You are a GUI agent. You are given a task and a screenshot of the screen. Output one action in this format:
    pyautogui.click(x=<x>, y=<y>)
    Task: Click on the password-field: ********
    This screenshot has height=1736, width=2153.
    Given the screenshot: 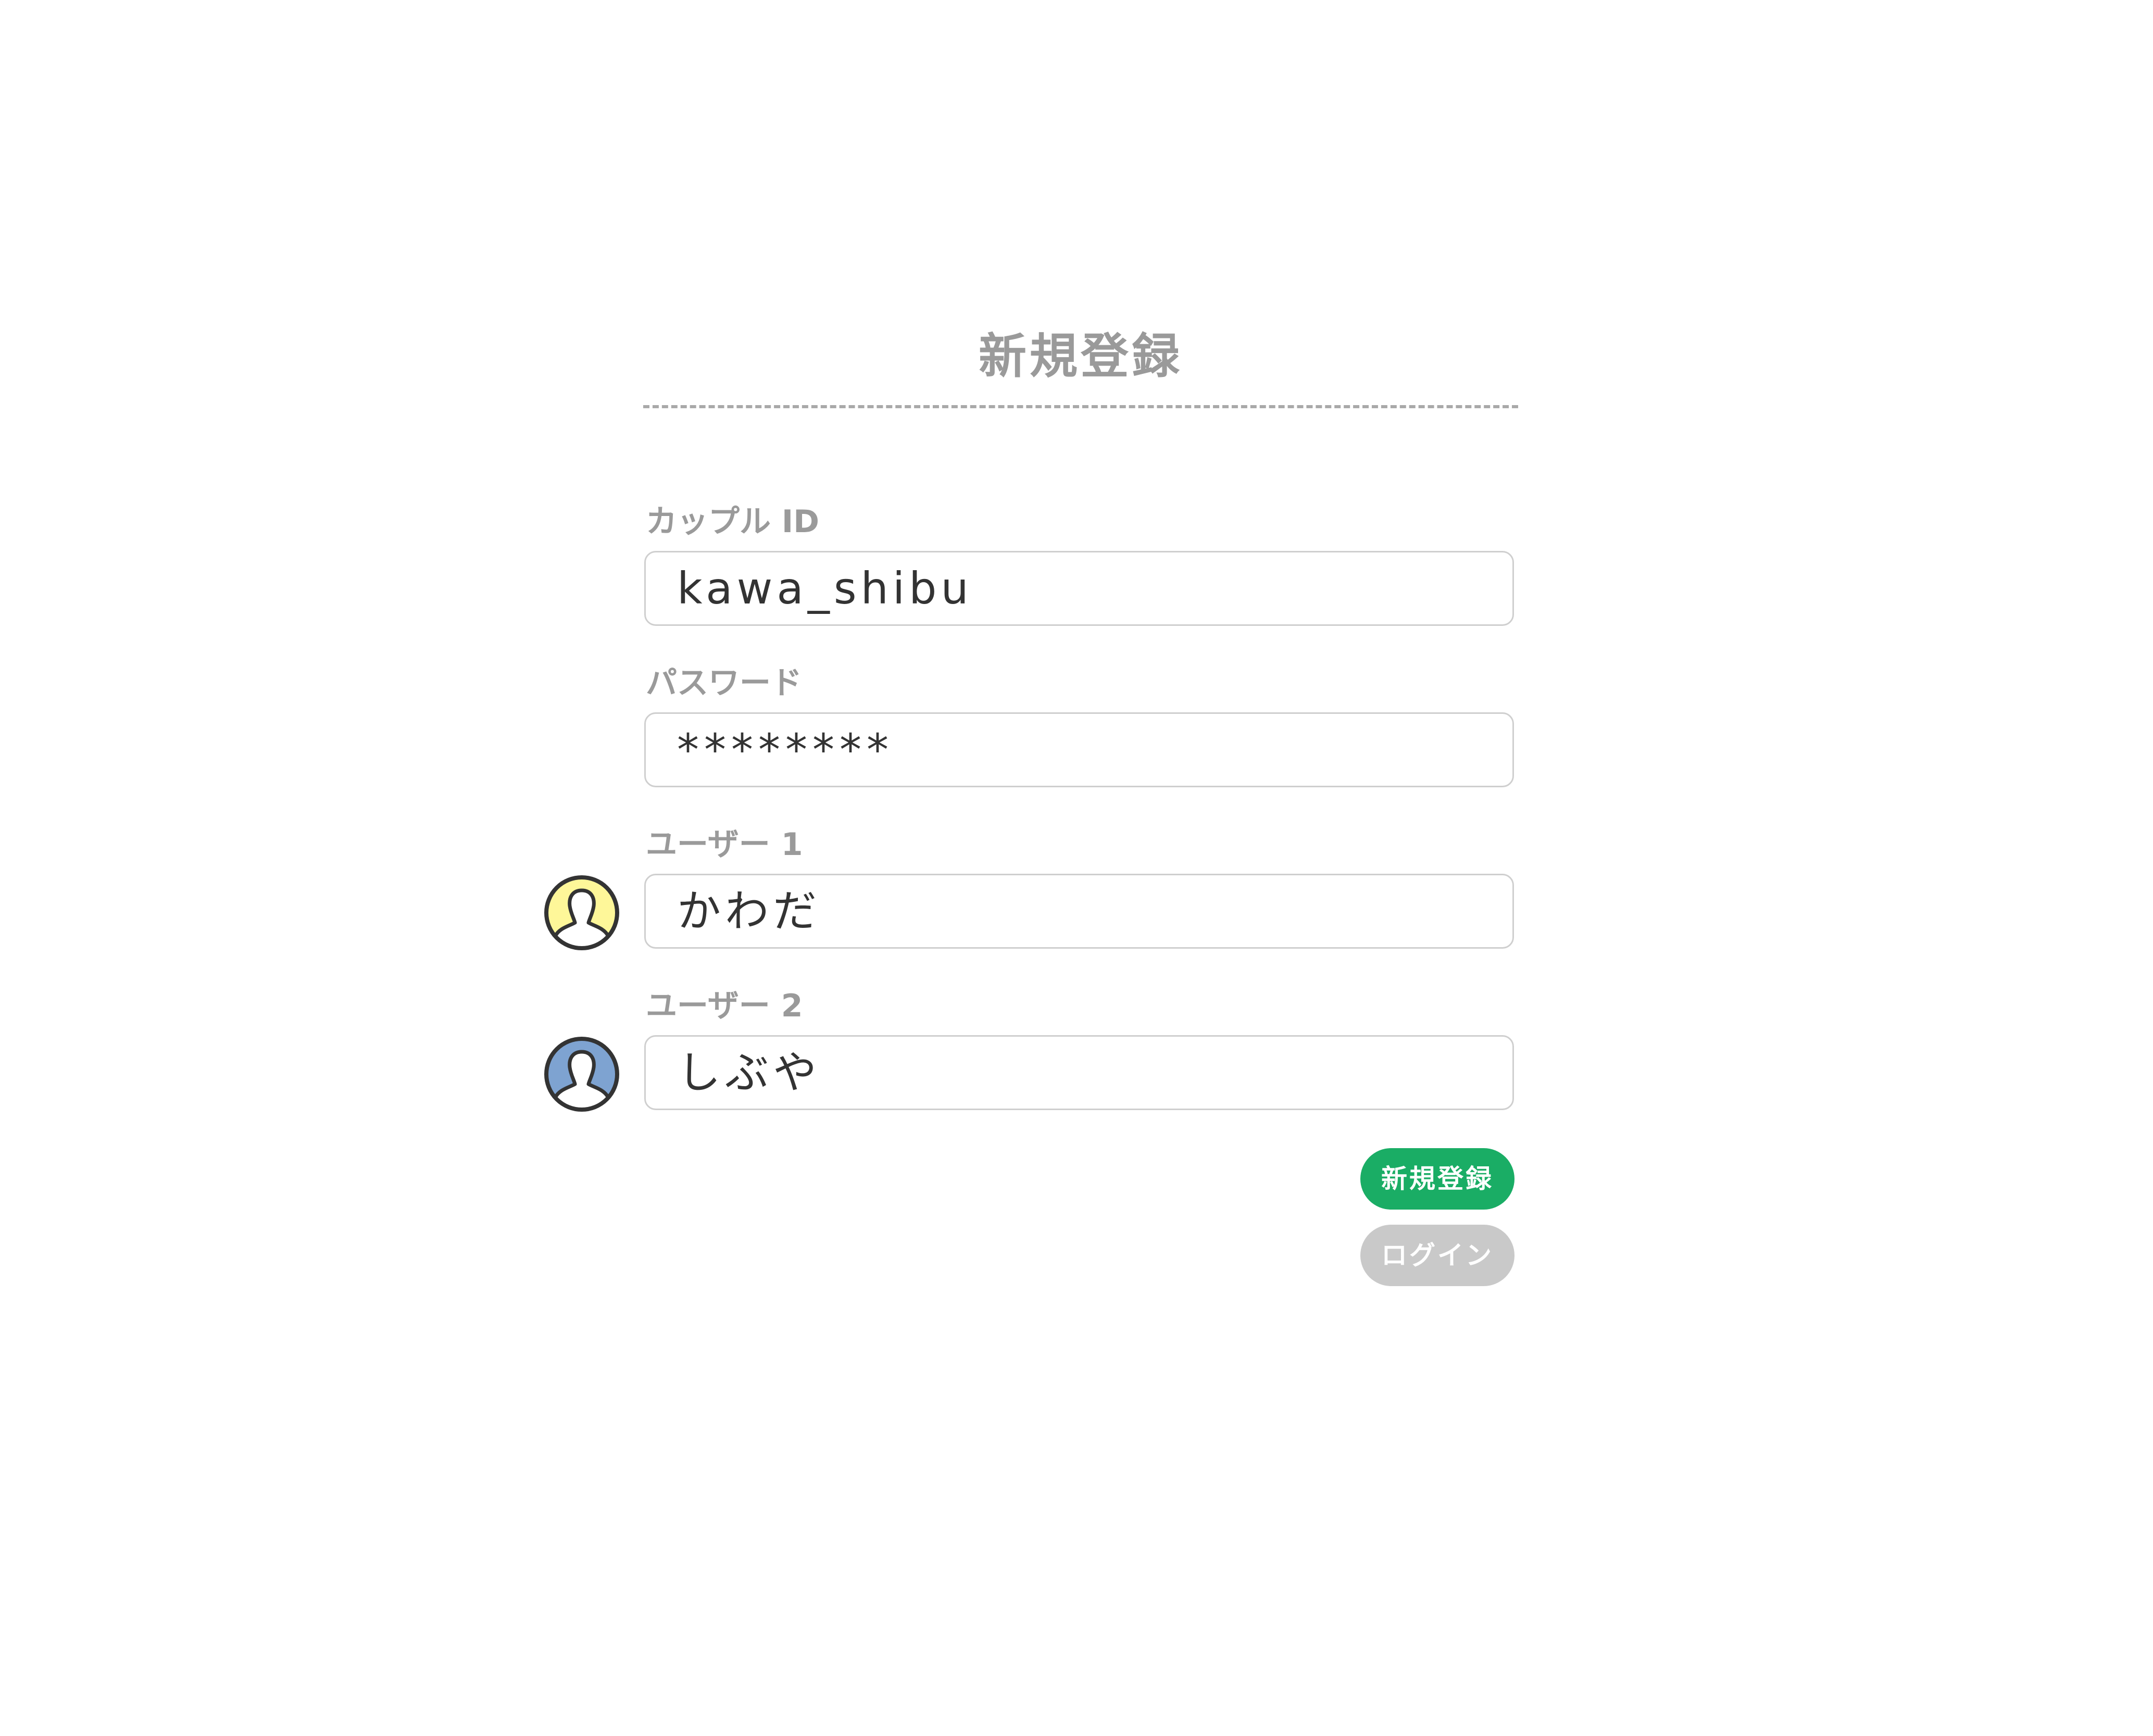 What is the action you would take?
    pyautogui.click(x=1079, y=750)
    